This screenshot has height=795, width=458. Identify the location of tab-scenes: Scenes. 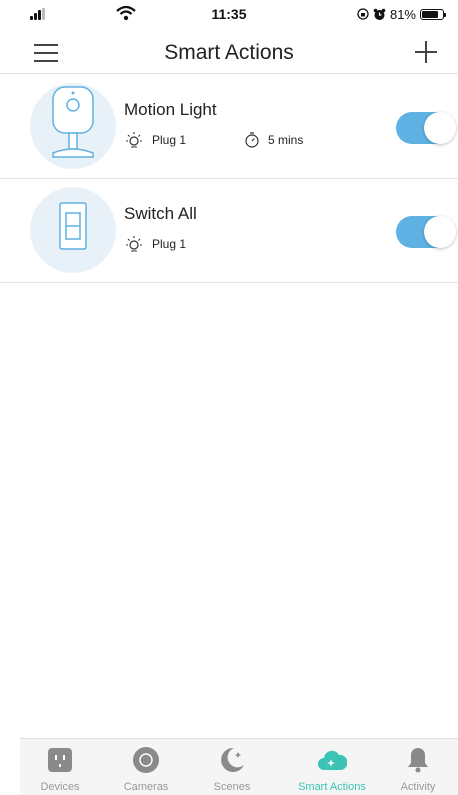
(232, 767).